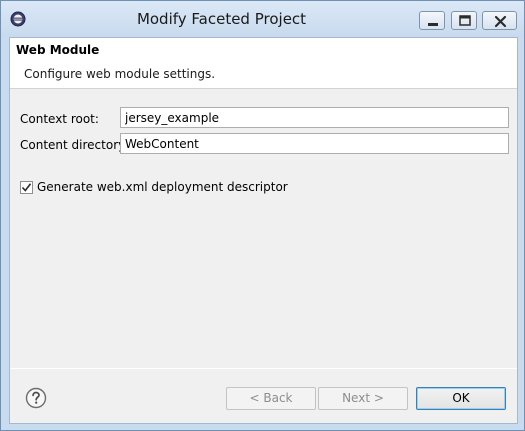 This screenshot has width=525, height=431. What do you see at coordinates (314, 117) in the screenshot?
I see `context-root-input` at bounding box center [314, 117].